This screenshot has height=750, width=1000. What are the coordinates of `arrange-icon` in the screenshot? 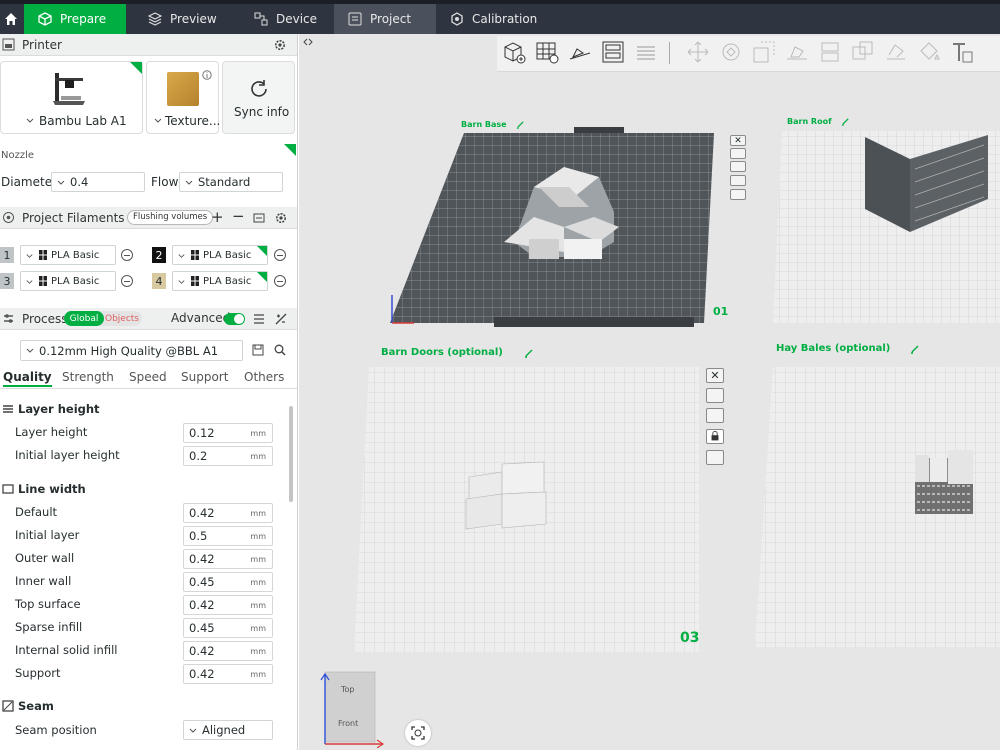 It's located at (613, 52).